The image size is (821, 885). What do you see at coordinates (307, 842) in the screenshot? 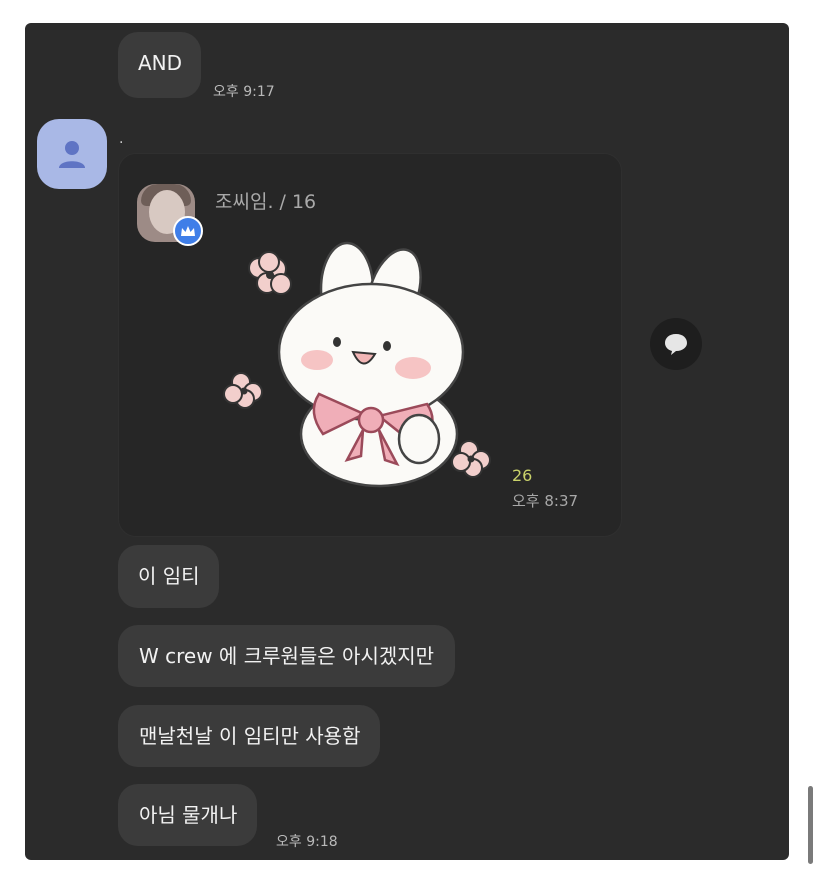
I see `message-time: 오후 9:18` at bounding box center [307, 842].